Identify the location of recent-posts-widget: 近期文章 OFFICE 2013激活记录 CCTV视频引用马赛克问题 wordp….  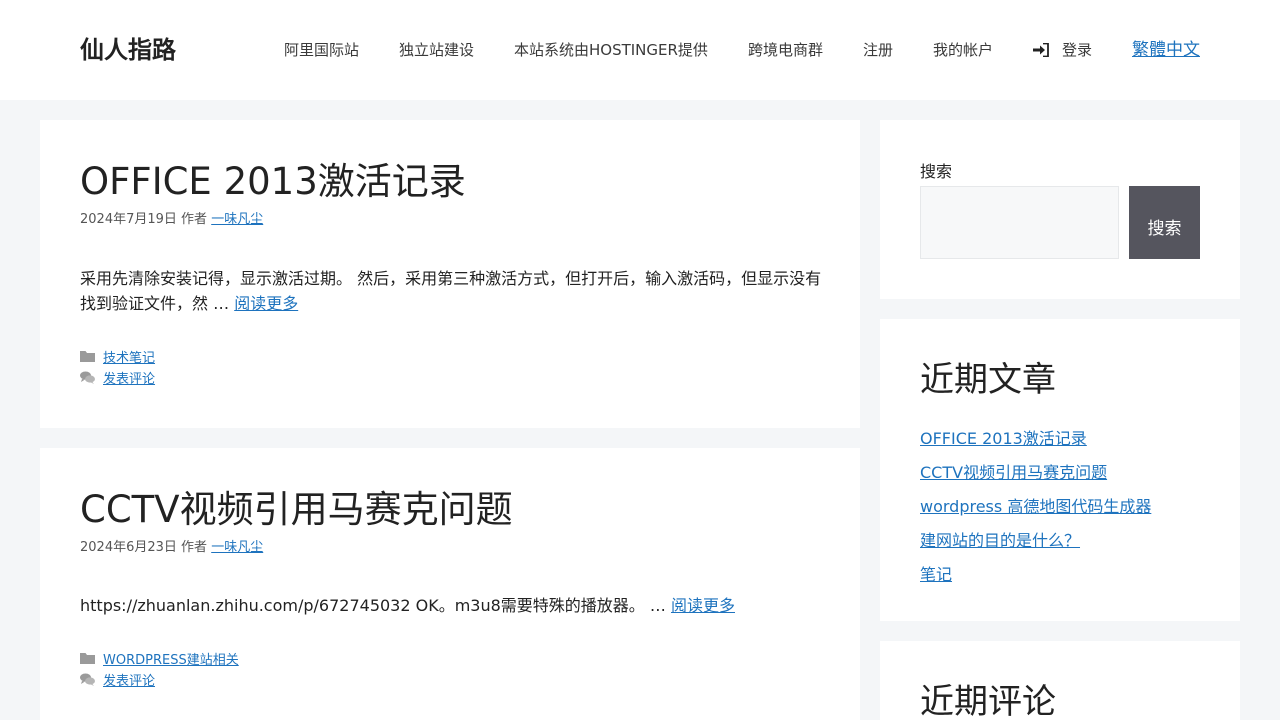
(1060, 470).